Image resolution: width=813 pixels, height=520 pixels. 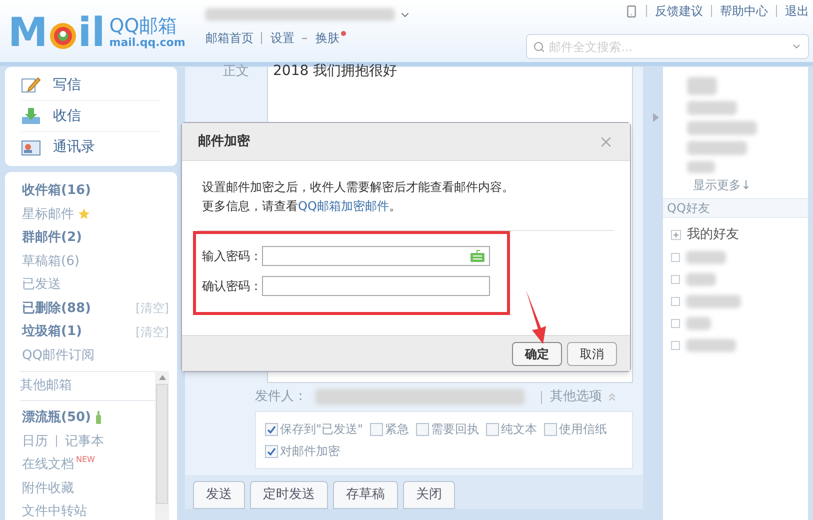 What do you see at coordinates (365, 495) in the screenshot?
I see `compose-button: 存草稿` at bounding box center [365, 495].